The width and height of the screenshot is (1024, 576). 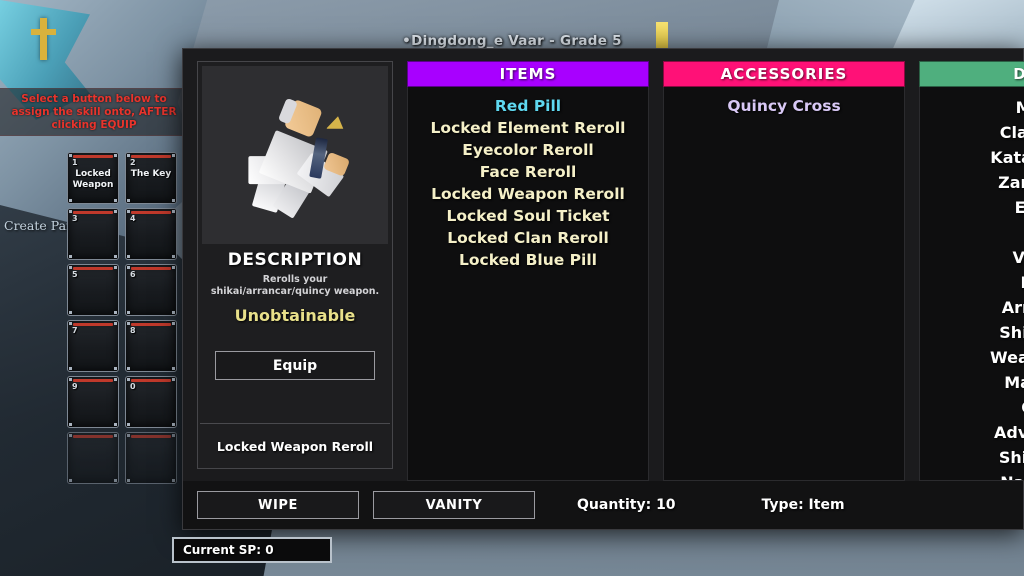 I want to click on list-item: Shikai/Re, so click(x=974, y=457).